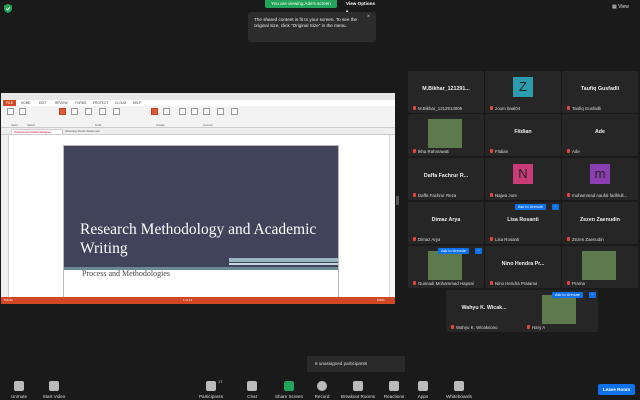 The width and height of the screenshot is (640, 400). Describe the element at coordinates (116, 111) in the screenshot. I see `collaborate-icon` at that location.